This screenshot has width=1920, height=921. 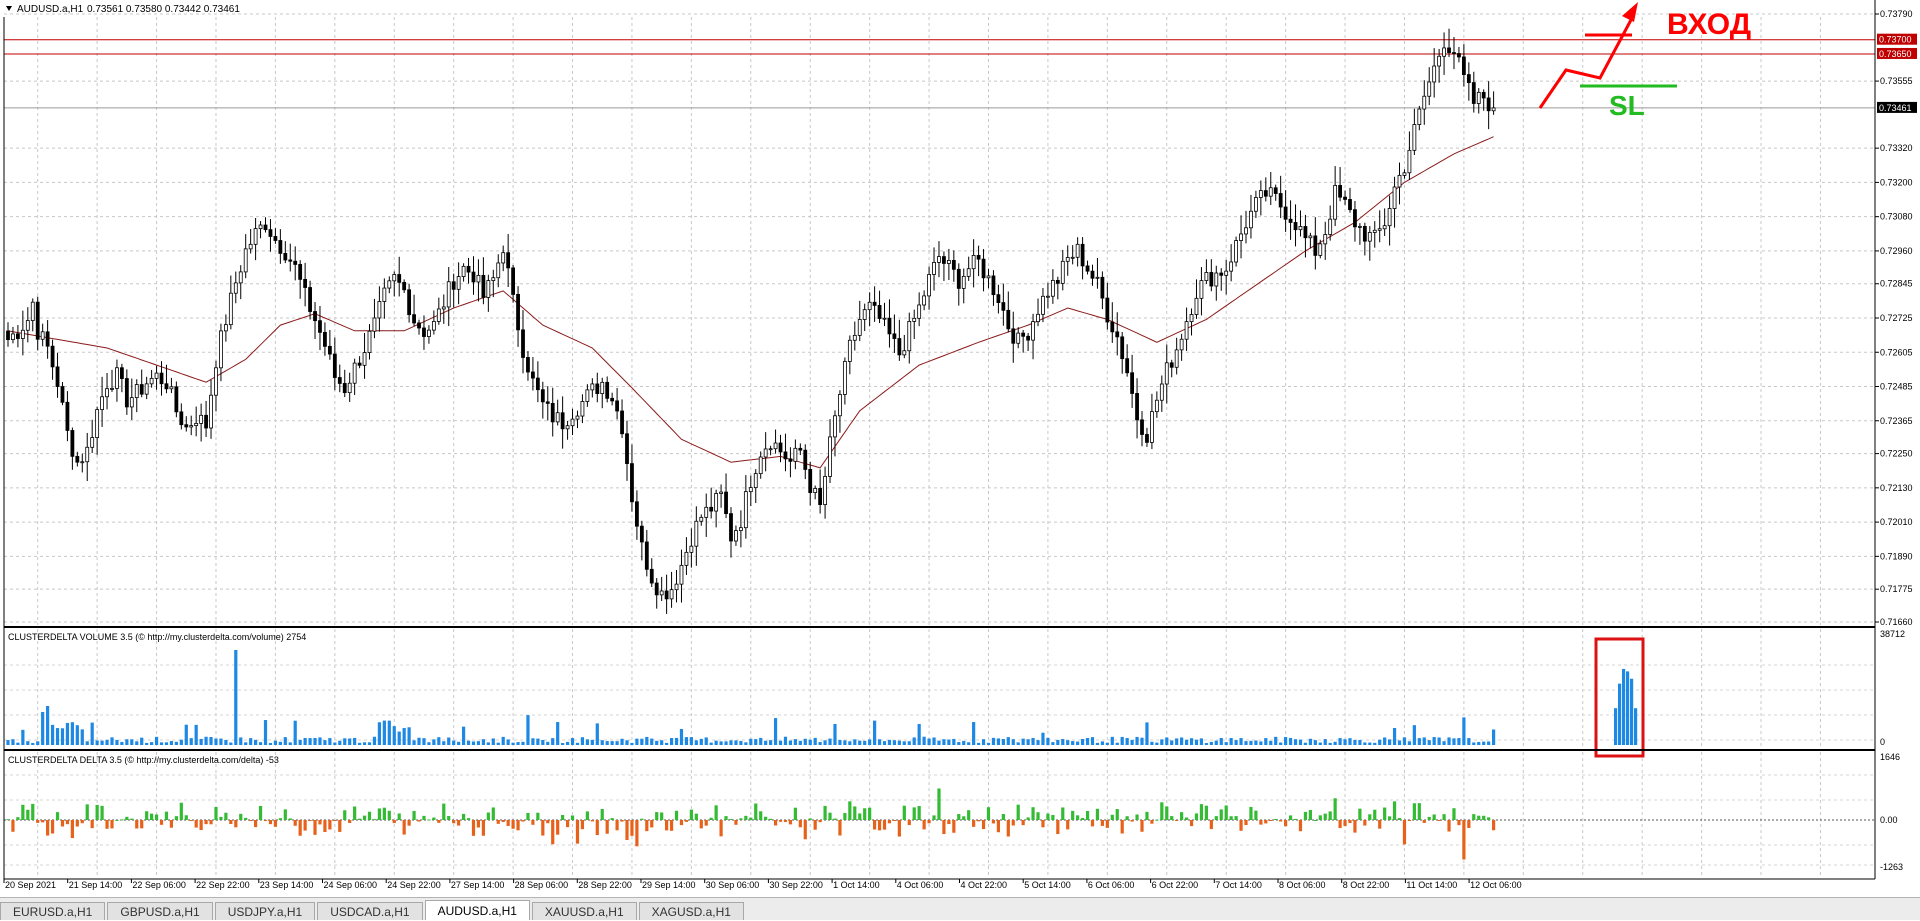 I want to click on price-tick-label: 0.72605, so click(x=1896, y=352).